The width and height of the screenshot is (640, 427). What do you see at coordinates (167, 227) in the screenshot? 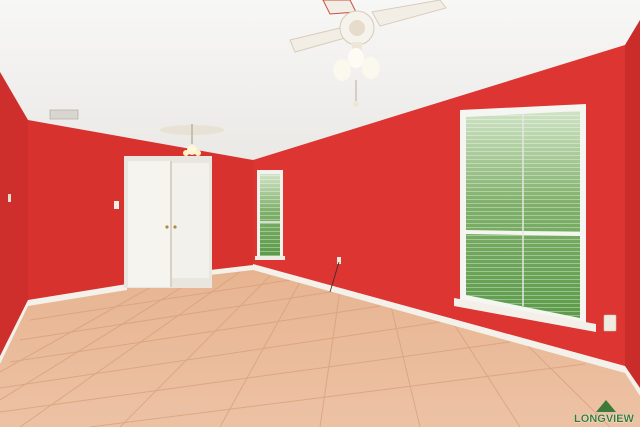
I see `door-knob-left` at bounding box center [167, 227].